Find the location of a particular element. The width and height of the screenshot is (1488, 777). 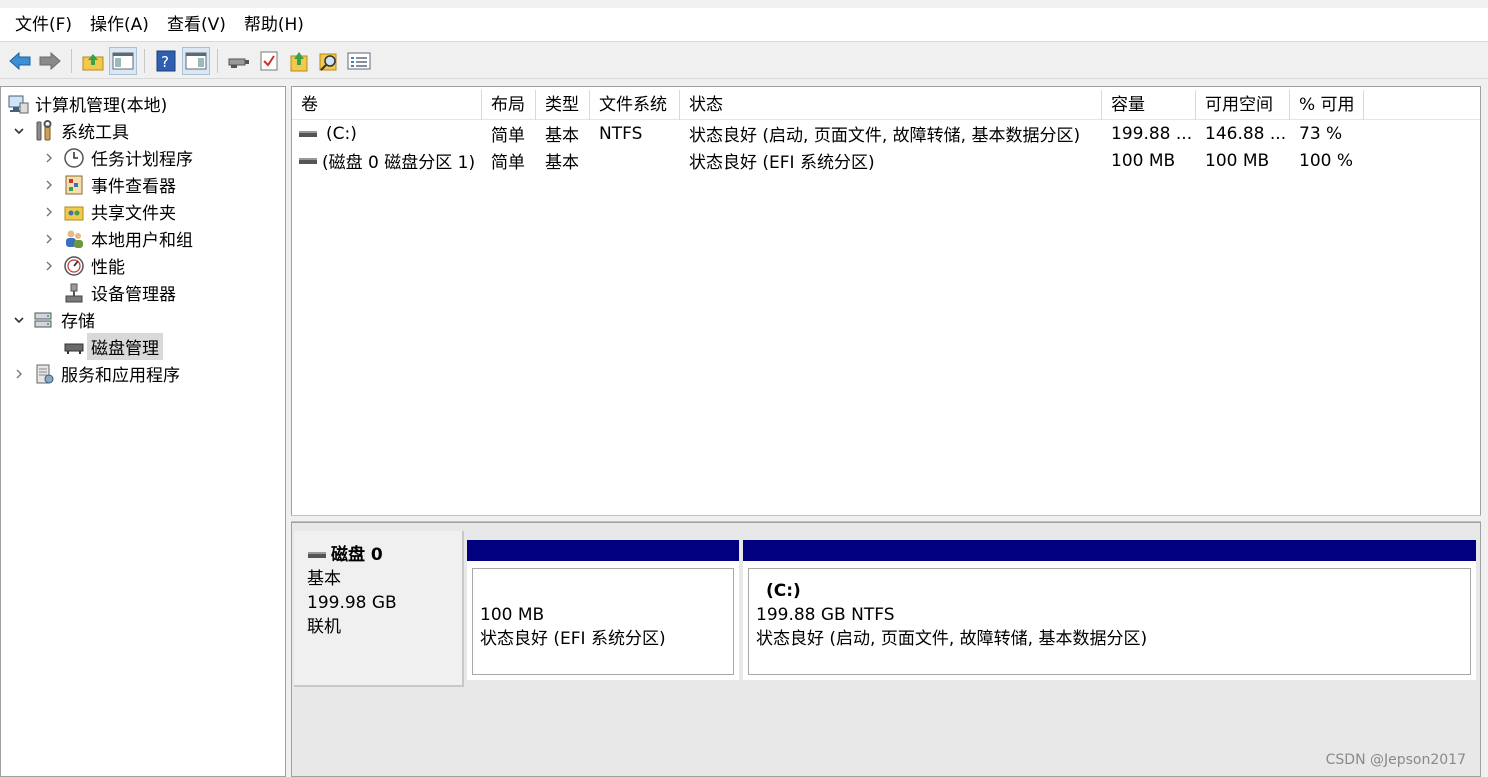

column-header-type: 类型 is located at coordinates (563, 105).